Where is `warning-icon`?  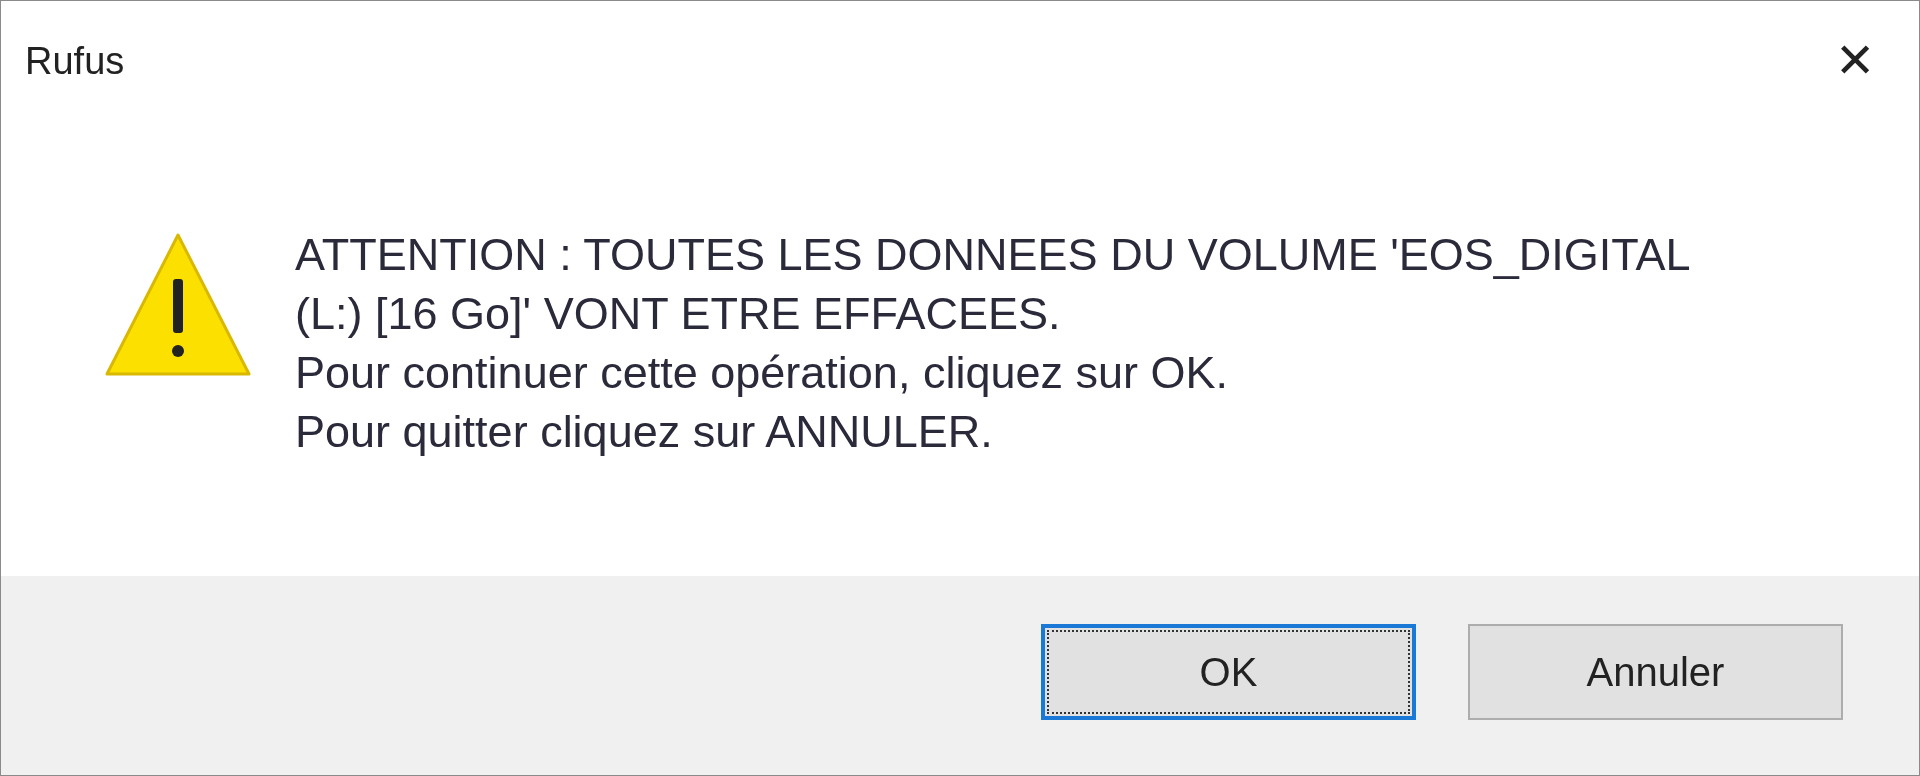
warning-icon is located at coordinates (178, 304).